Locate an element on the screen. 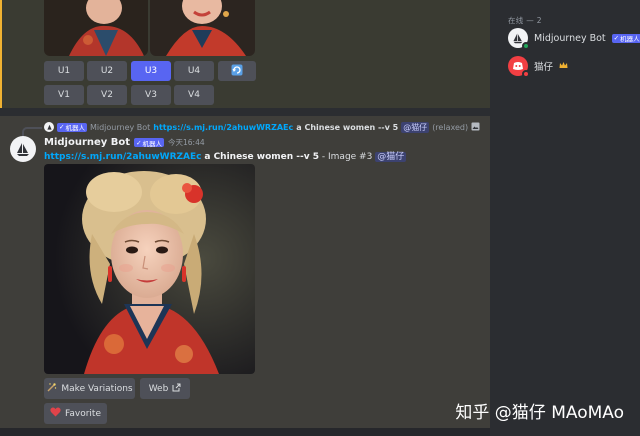 The image size is (640, 436). bot-avatar is located at coordinates (23, 149).